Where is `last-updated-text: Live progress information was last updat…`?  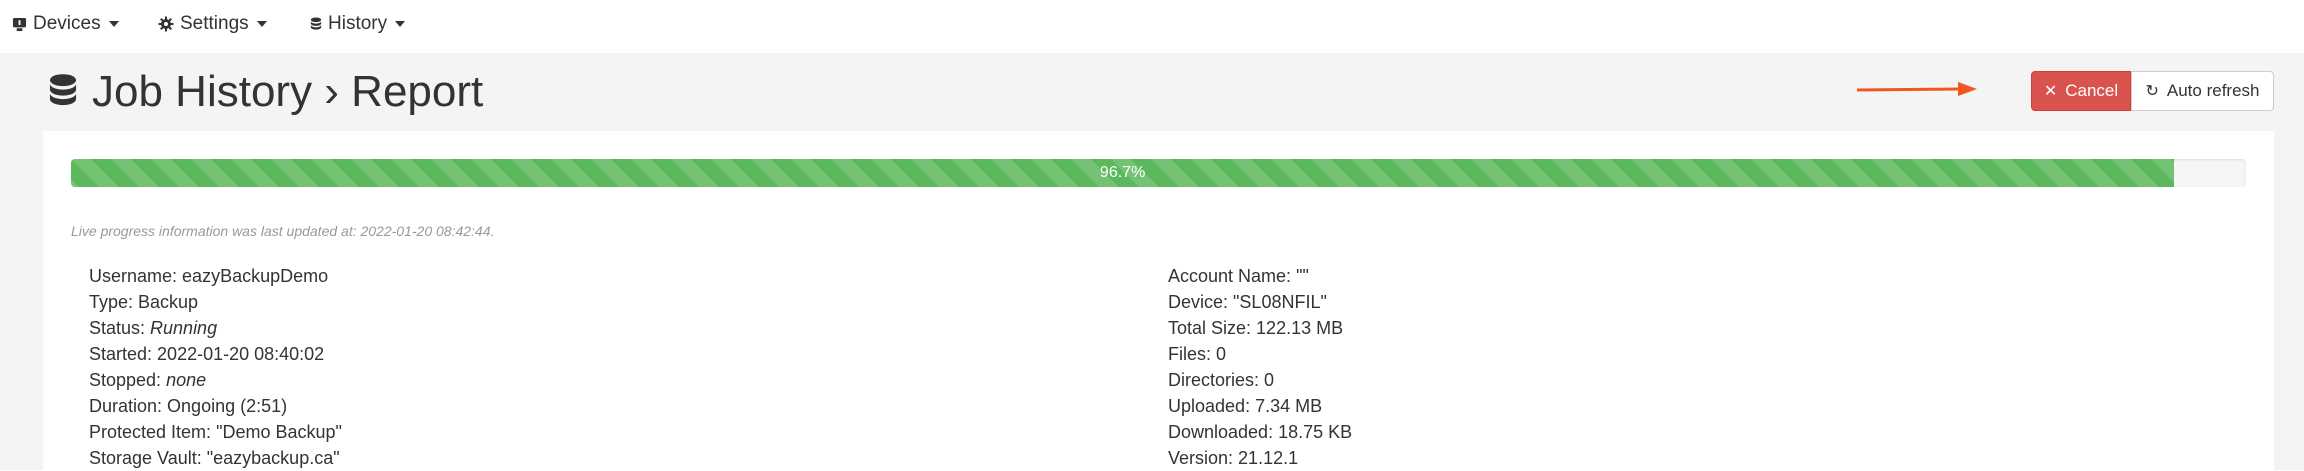
last-updated-text: Live progress information was last updat… is located at coordinates (283, 231).